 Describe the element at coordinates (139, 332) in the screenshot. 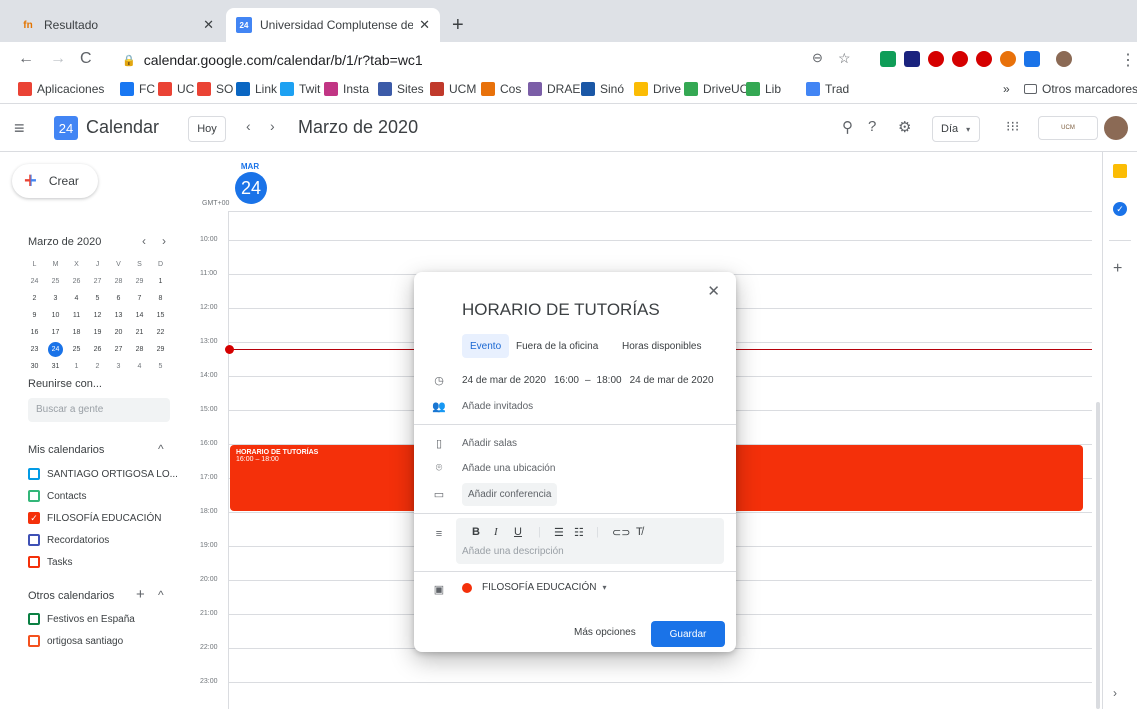

I see `mini-day: 21` at that location.